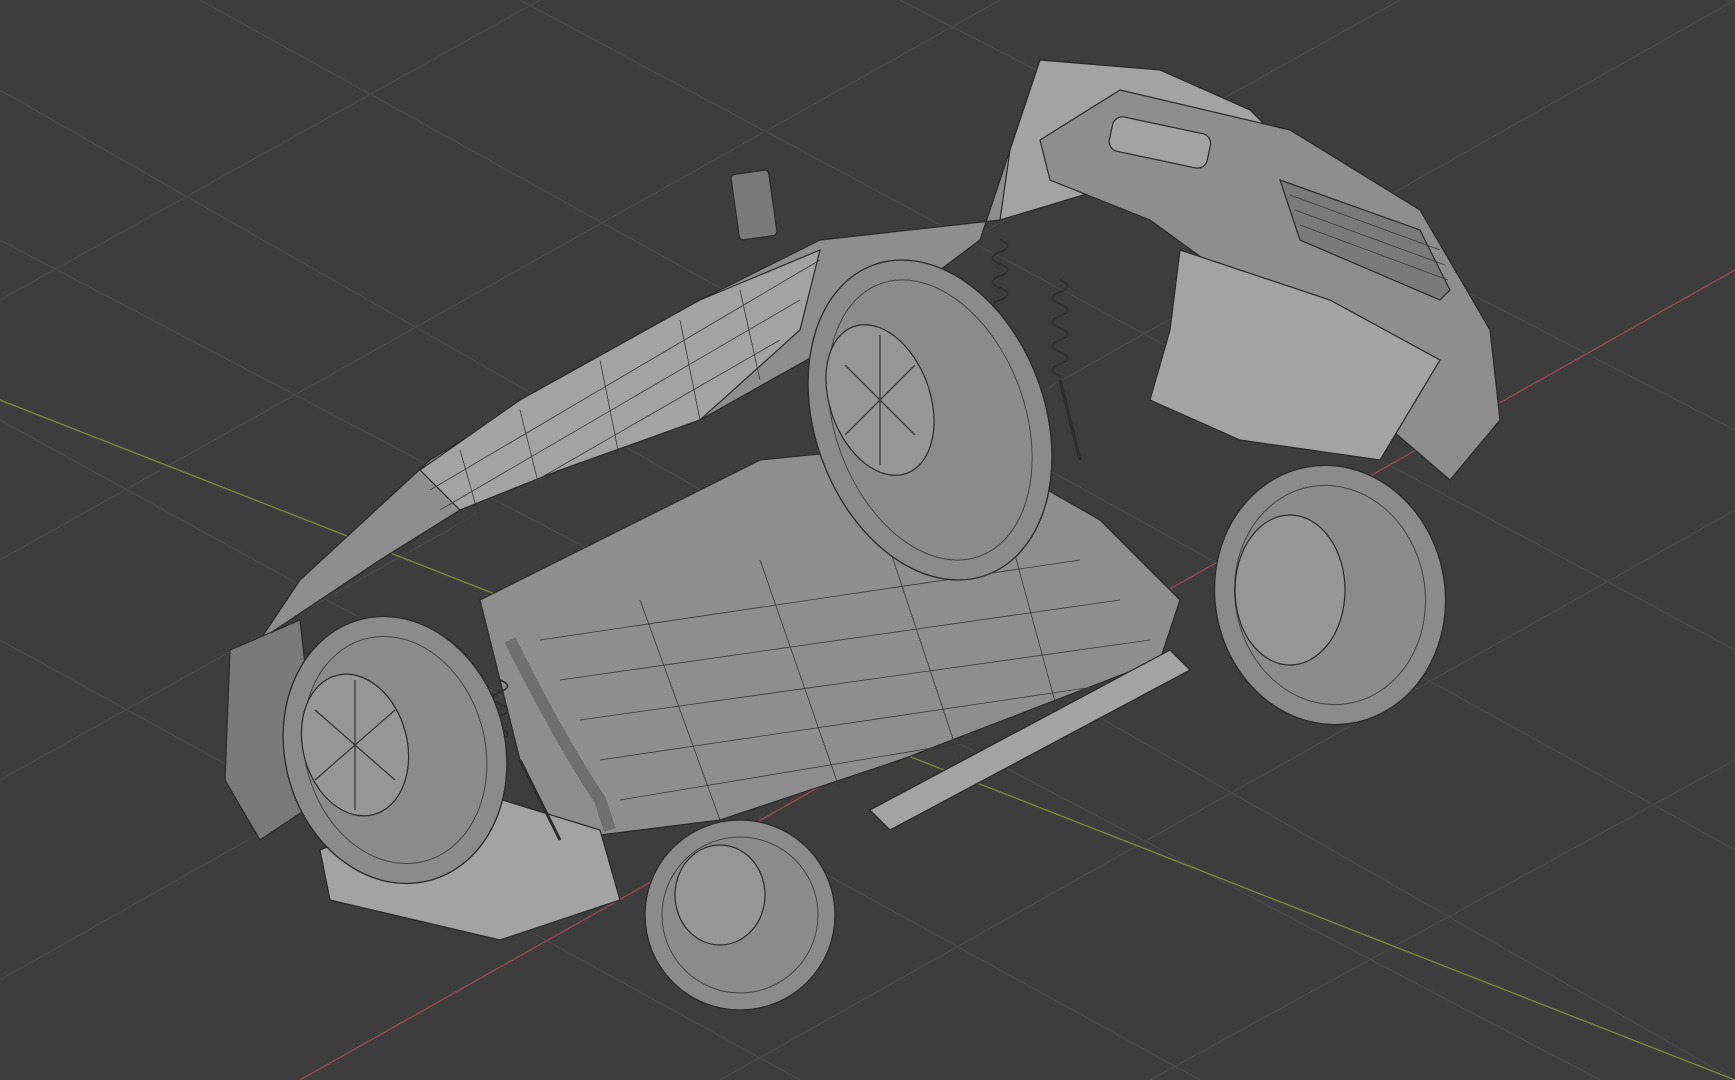 The image size is (1735, 1080). What do you see at coordinates (720, 895) in the screenshot?
I see `rear-right-rim` at bounding box center [720, 895].